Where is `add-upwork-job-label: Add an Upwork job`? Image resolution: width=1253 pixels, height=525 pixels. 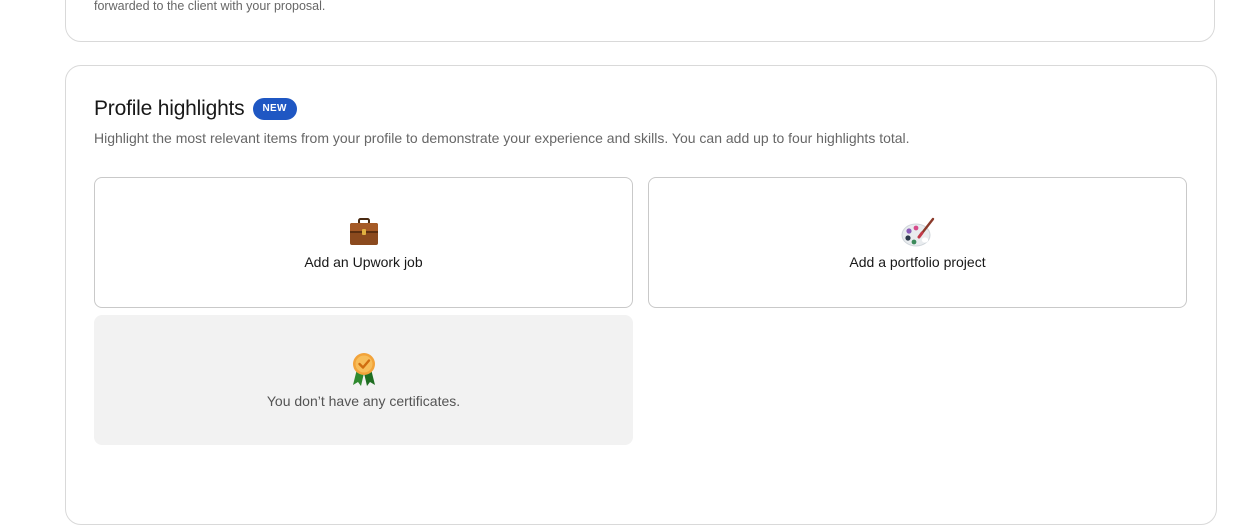
add-upwork-job-label: Add an Upwork job is located at coordinates (363, 261).